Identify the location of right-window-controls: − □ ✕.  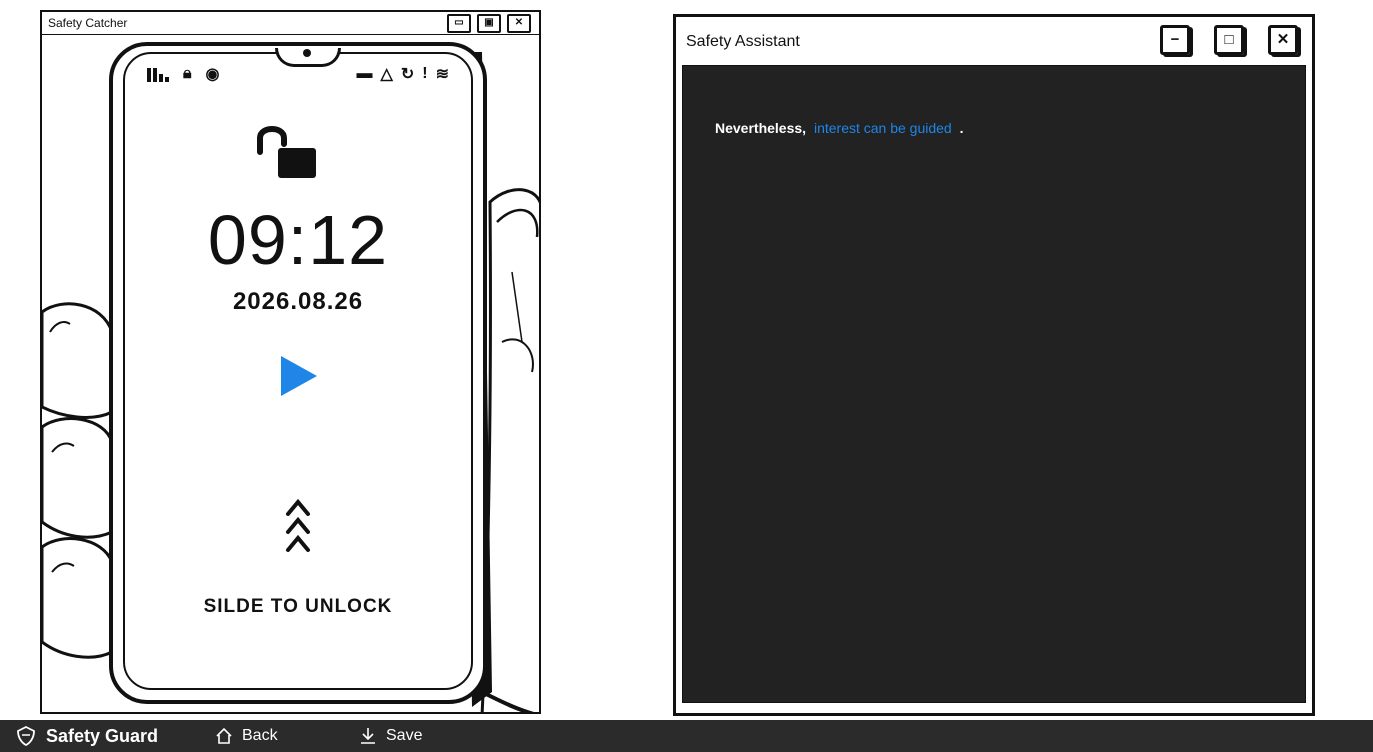
(1229, 40).